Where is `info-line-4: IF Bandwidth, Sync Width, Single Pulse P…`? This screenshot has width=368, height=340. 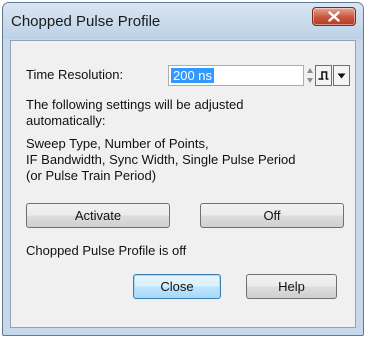
info-line-4: IF Bandwidth, Sync Width, Single Pulse P… is located at coordinates (161, 159).